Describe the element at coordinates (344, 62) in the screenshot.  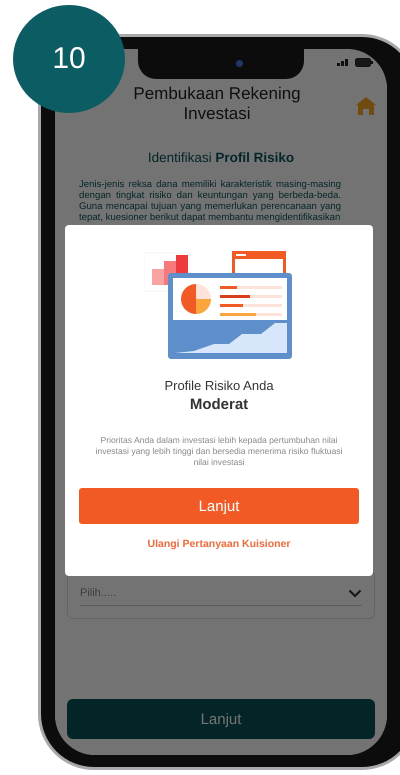
I see `signal-icon` at that location.